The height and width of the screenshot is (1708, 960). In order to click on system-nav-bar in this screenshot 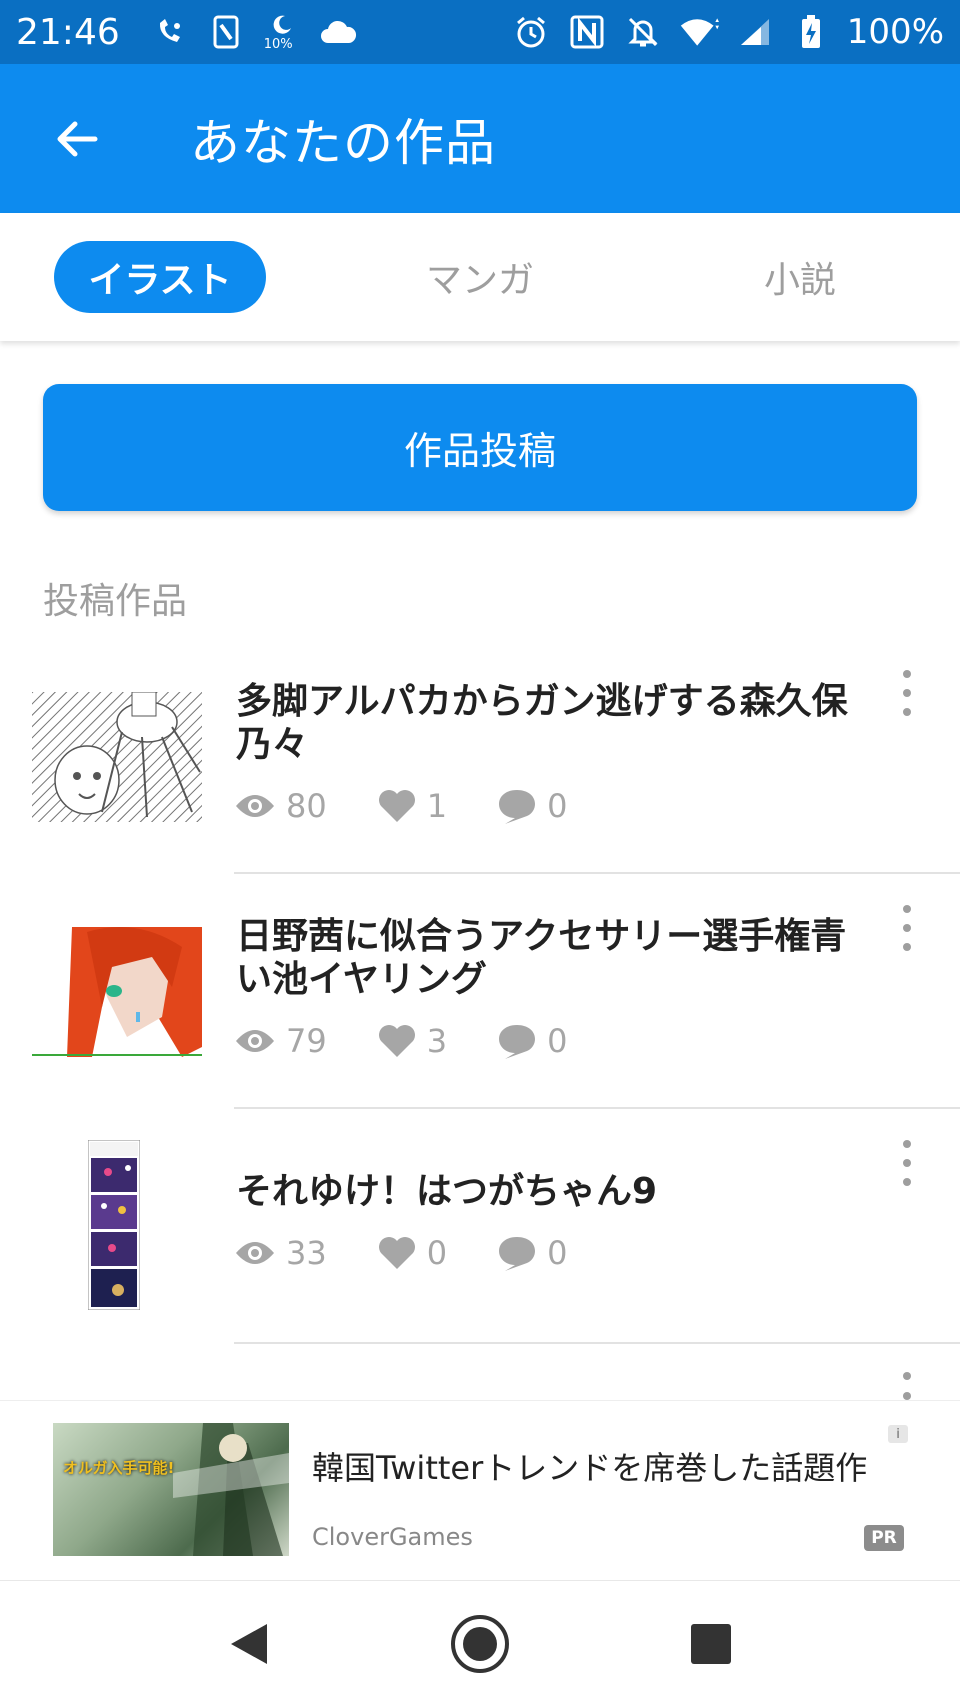, I will do `click(480, 1644)`.